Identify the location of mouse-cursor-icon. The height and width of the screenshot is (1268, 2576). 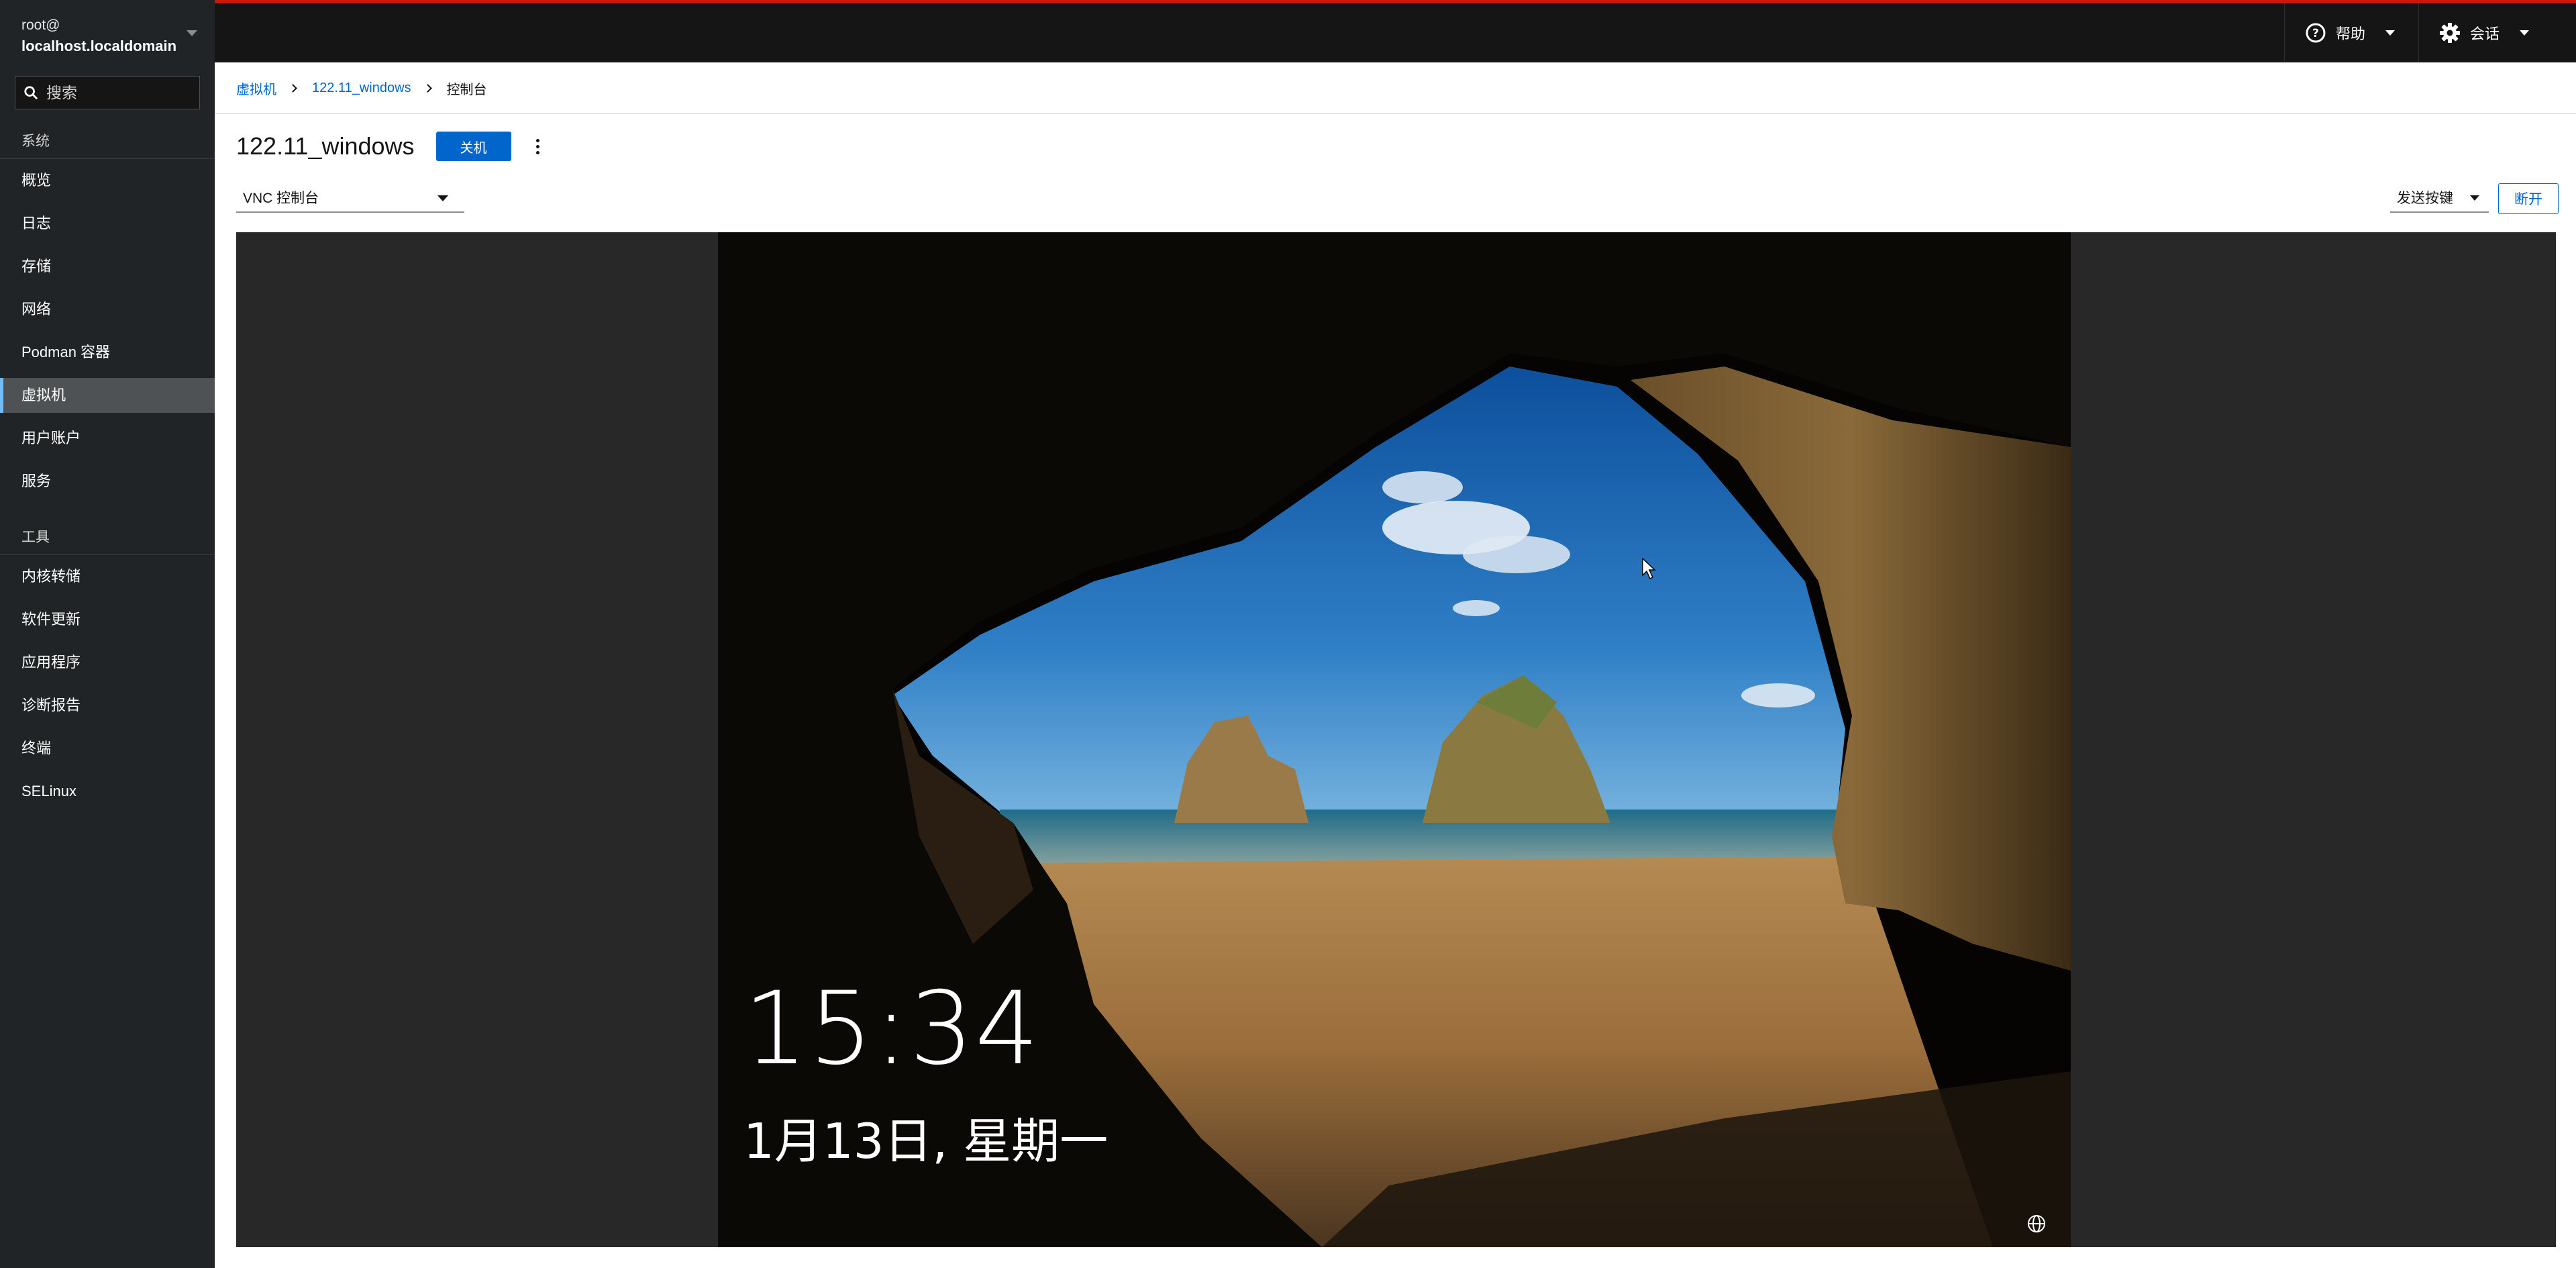
(1649, 569).